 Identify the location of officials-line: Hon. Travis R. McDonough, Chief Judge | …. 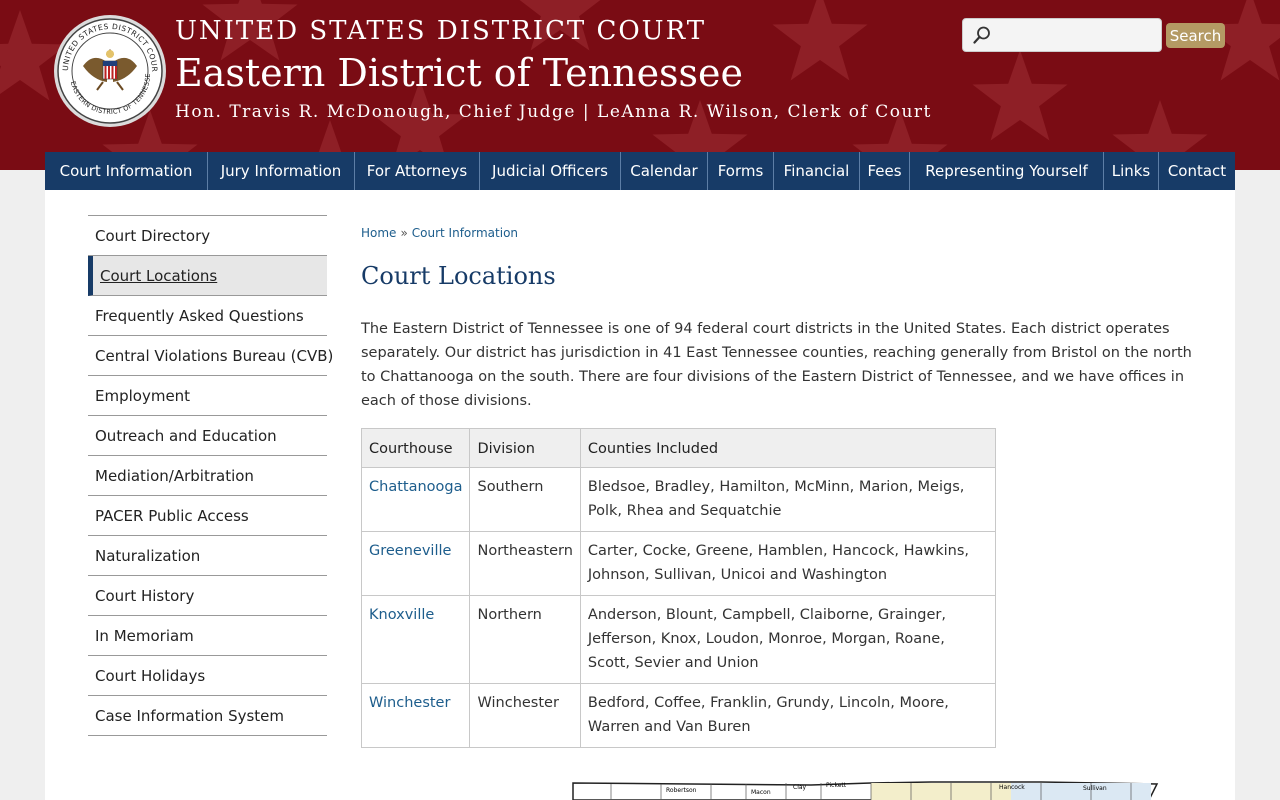
(553, 112).